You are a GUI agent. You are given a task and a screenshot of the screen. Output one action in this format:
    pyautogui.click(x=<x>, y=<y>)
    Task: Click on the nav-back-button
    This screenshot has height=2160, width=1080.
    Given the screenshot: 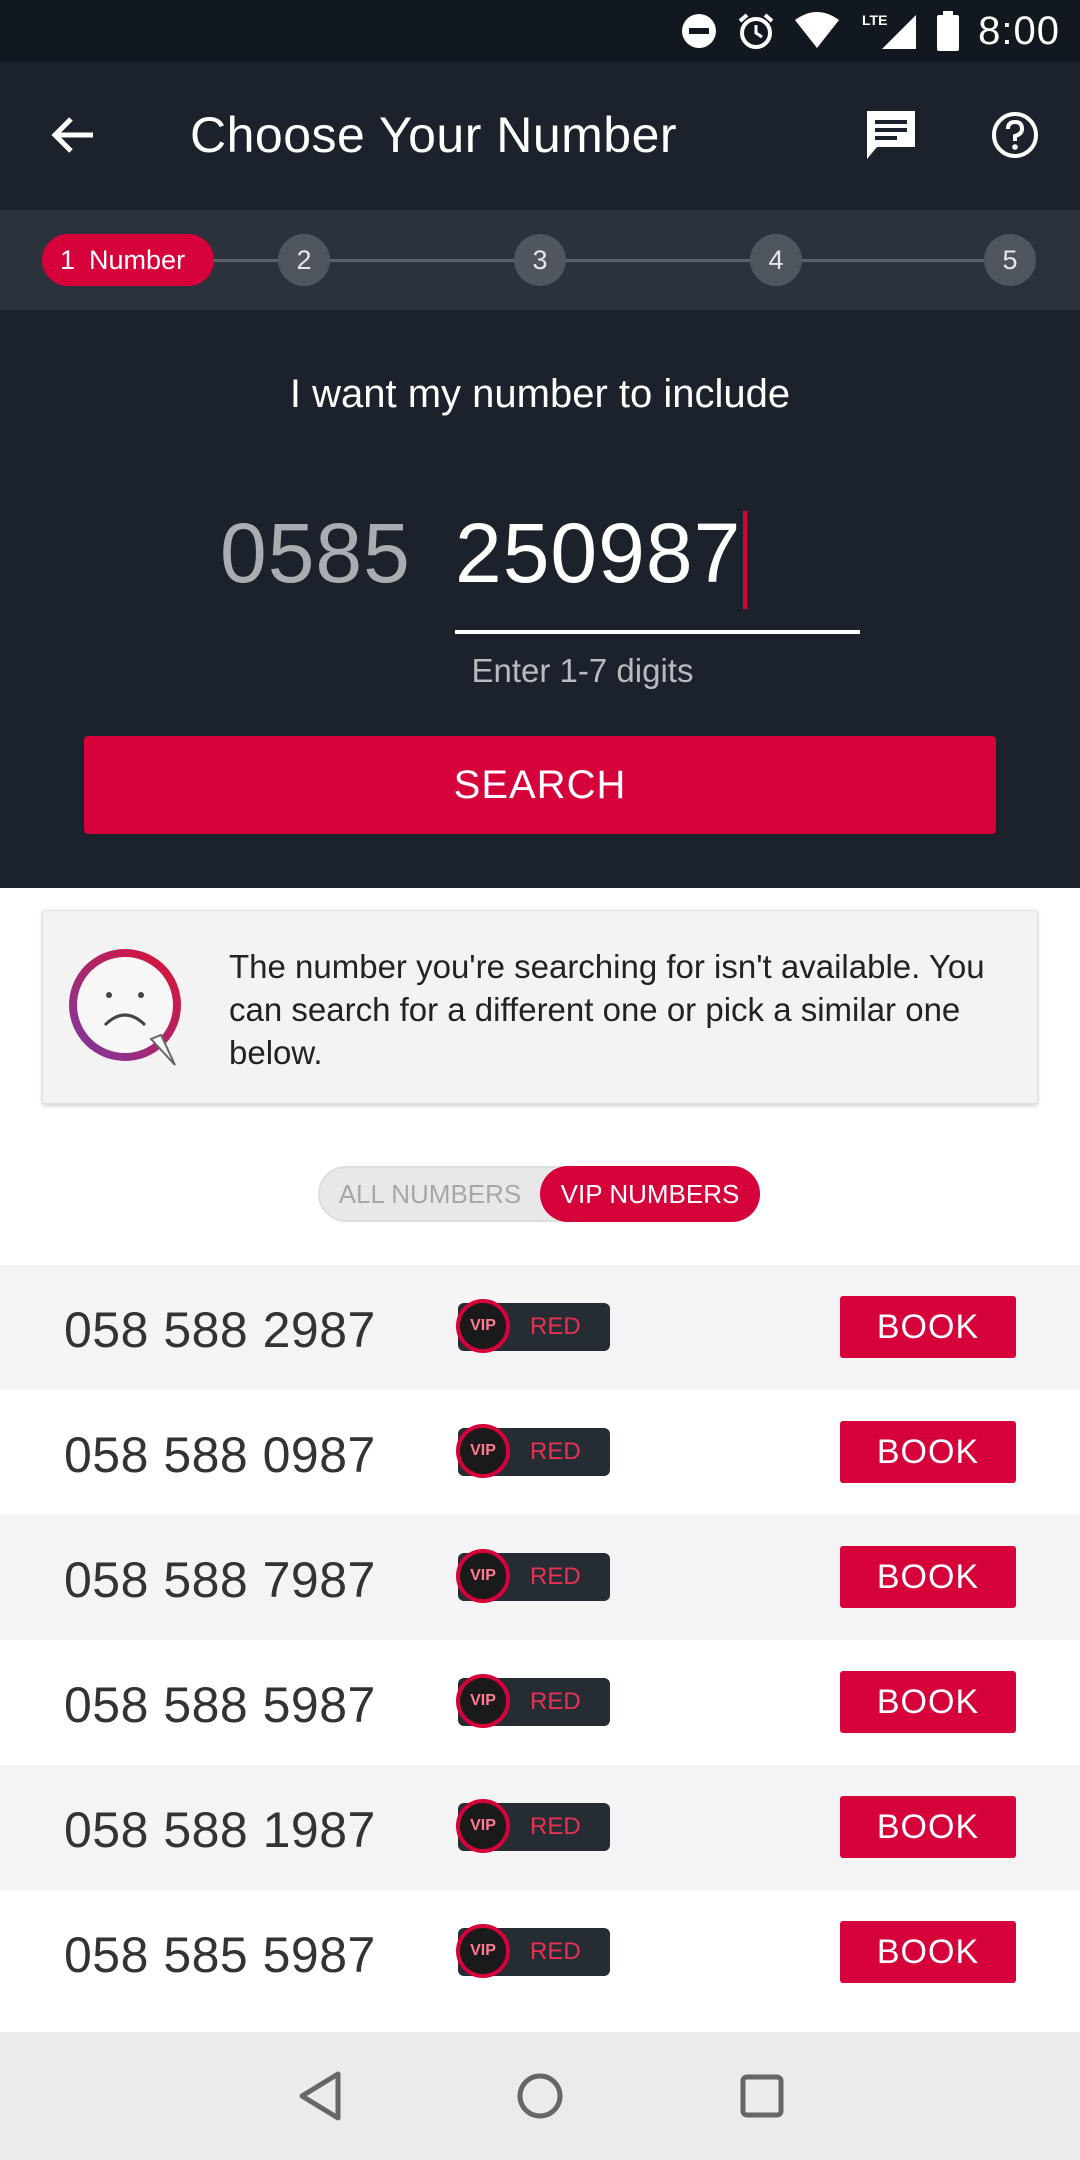 What is the action you would take?
    pyautogui.click(x=320, y=2096)
    